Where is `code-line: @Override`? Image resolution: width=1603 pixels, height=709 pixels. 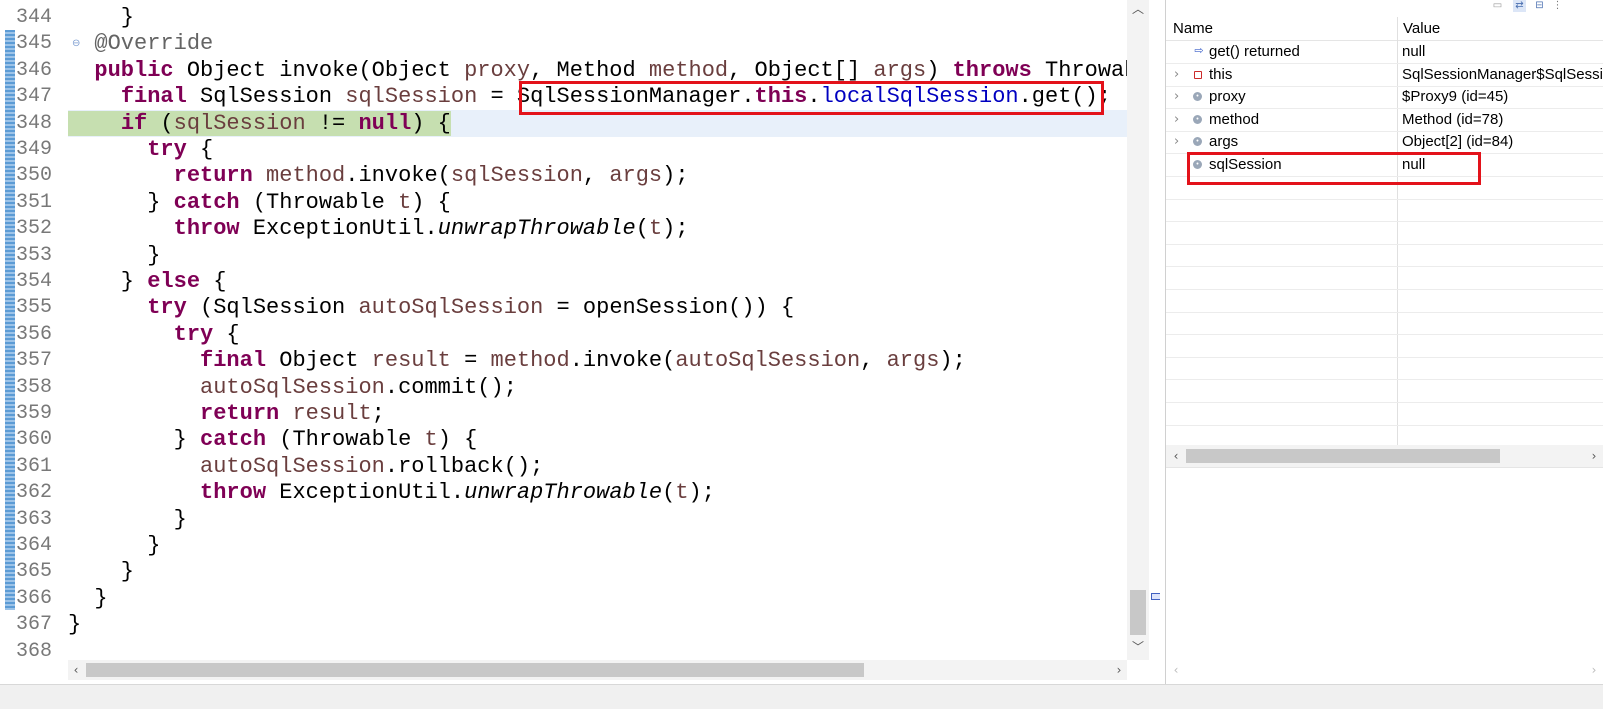 code-line: @Override is located at coordinates (610, 43).